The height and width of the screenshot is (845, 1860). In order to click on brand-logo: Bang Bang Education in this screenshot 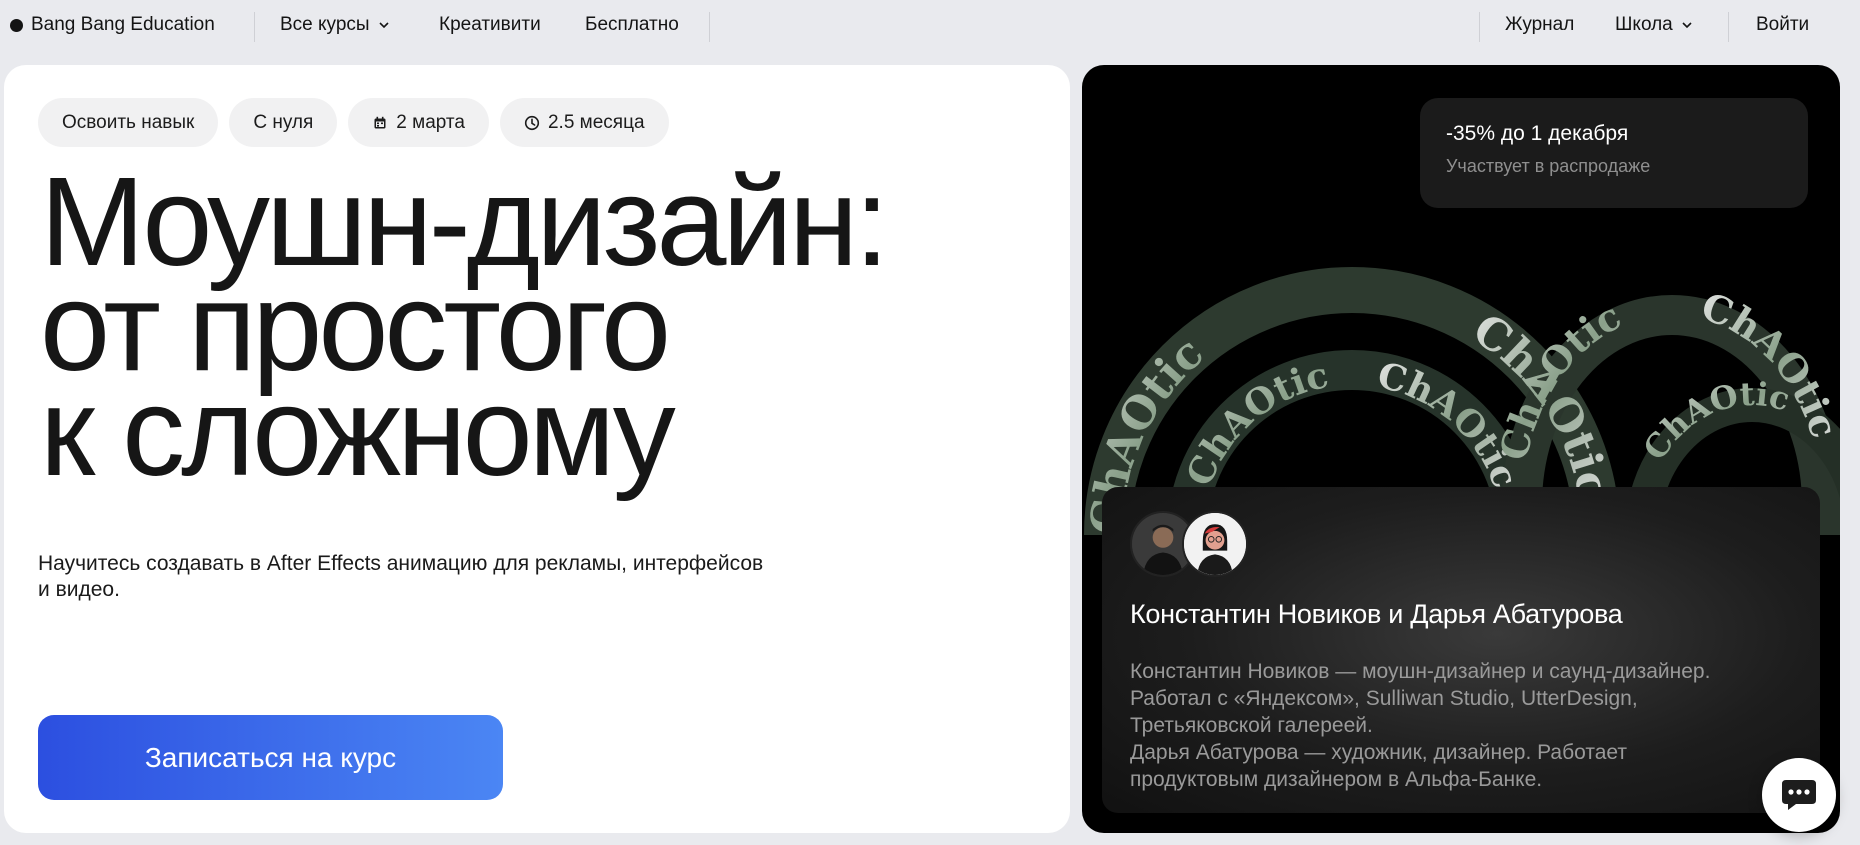, I will do `click(112, 25)`.